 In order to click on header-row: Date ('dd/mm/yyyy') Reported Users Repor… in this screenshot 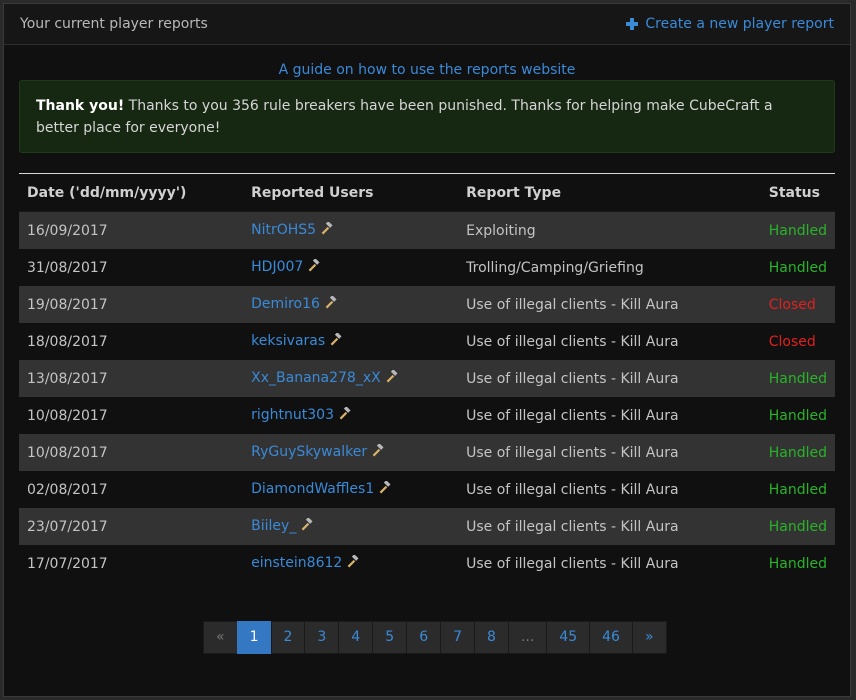, I will do `click(427, 192)`.